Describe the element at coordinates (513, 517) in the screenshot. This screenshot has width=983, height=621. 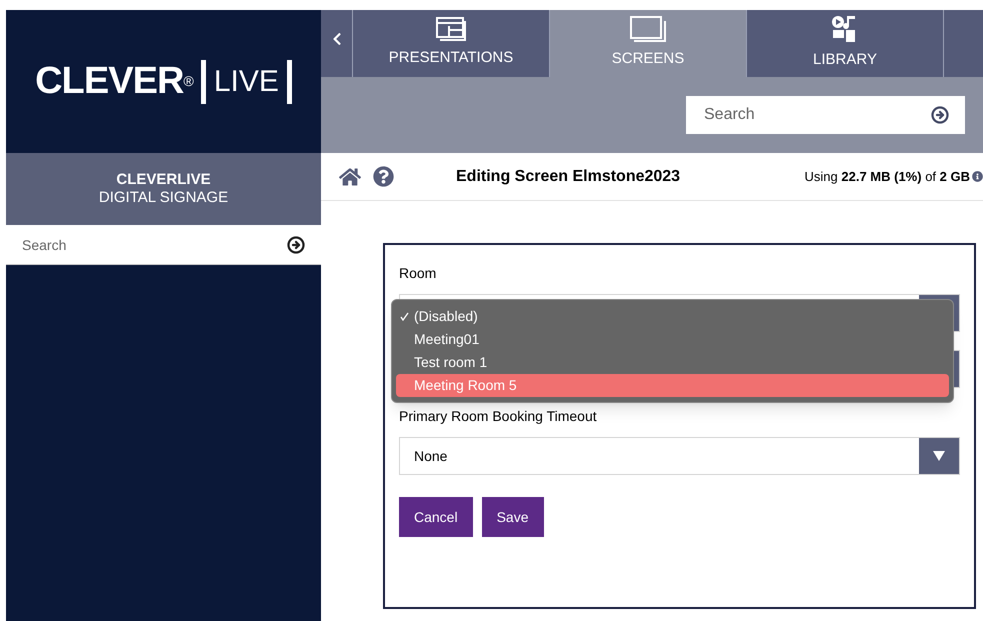
I see `save-button: Save` at that location.